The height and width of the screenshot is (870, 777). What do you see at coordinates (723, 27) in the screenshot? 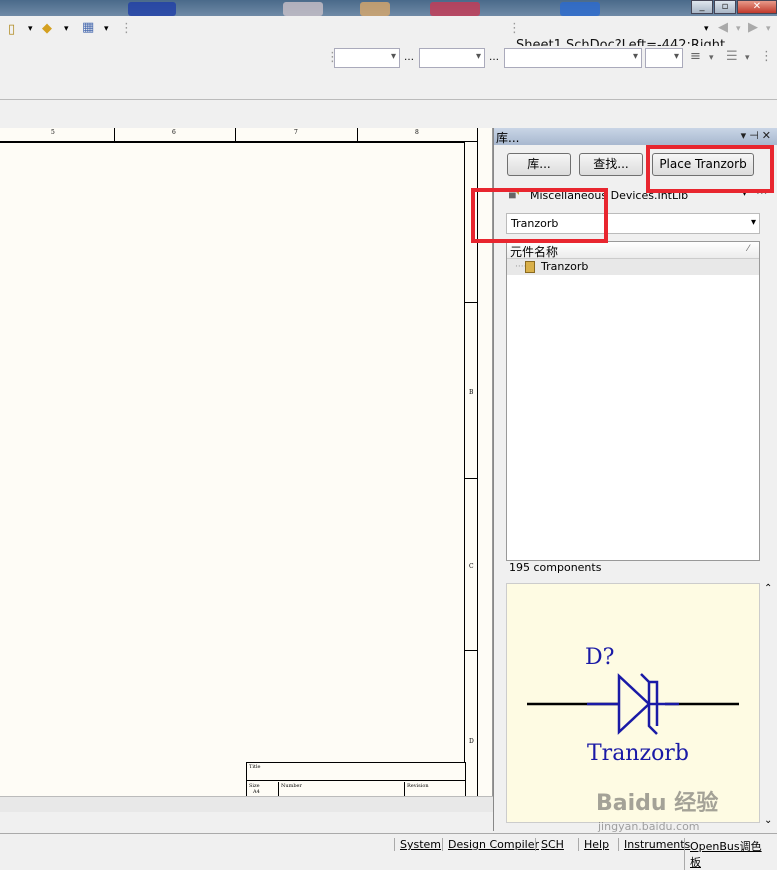
I see `back-icon: ◀` at bounding box center [723, 27].